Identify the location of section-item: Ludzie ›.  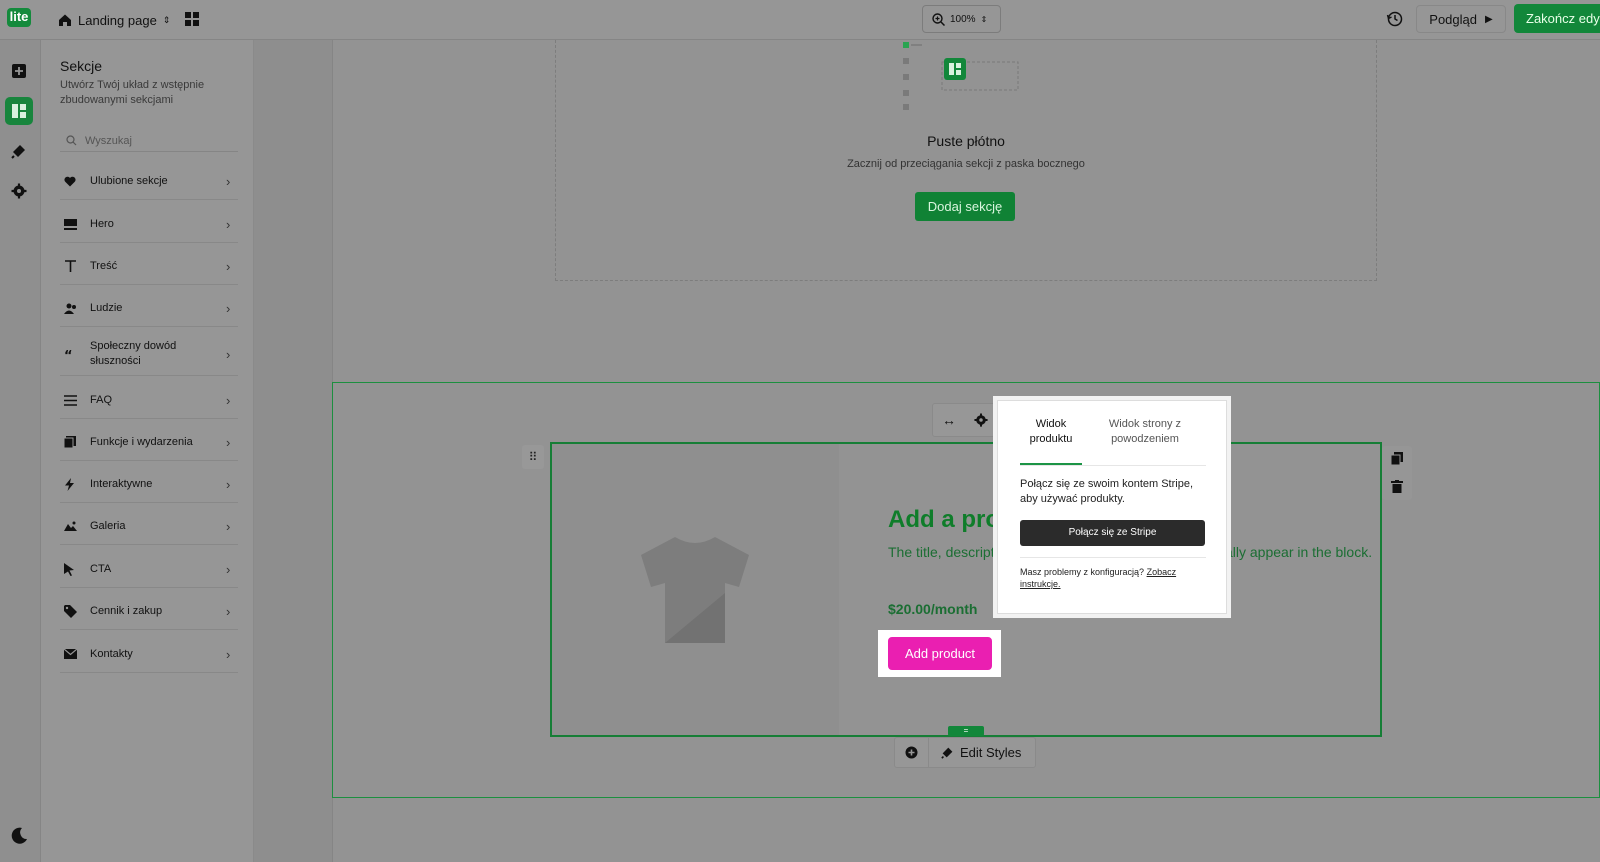
(149, 308).